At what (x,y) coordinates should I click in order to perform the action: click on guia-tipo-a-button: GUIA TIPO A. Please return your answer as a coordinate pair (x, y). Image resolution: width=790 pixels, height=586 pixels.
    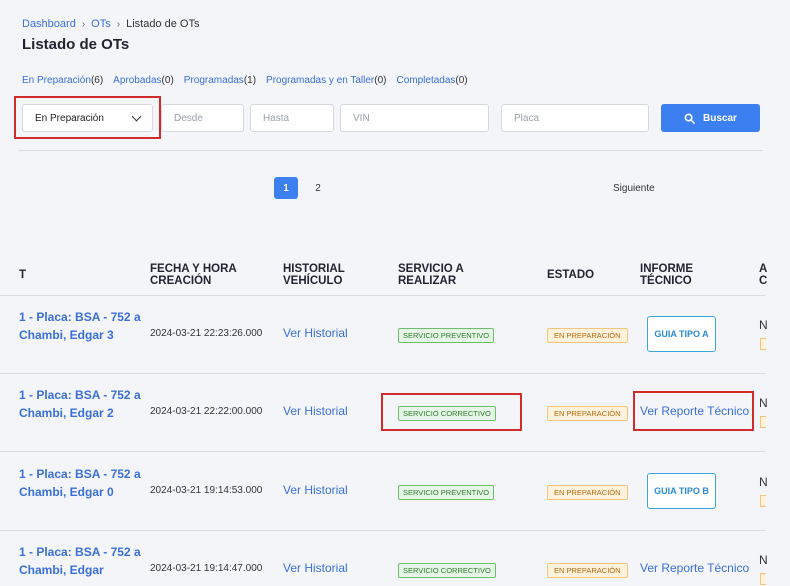
    Looking at the image, I should click on (681, 334).